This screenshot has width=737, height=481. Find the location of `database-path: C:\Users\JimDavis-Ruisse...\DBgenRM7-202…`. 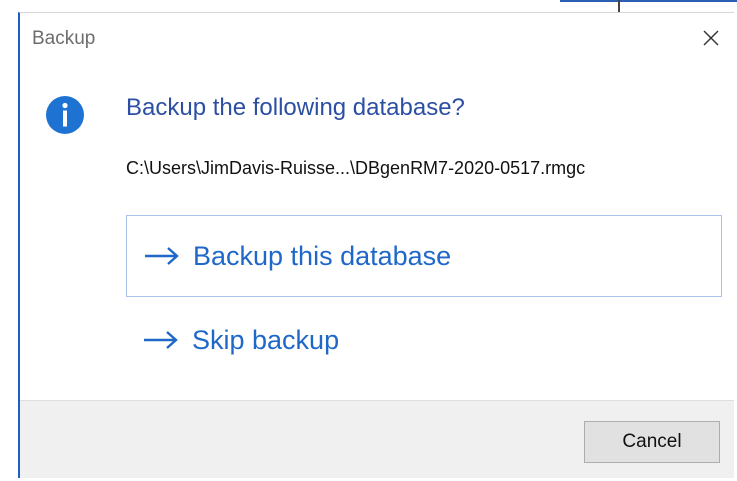

database-path: C:\Users\JimDavis-Ruisse...\DBgenRM7-202… is located at coordinates (356, 168).